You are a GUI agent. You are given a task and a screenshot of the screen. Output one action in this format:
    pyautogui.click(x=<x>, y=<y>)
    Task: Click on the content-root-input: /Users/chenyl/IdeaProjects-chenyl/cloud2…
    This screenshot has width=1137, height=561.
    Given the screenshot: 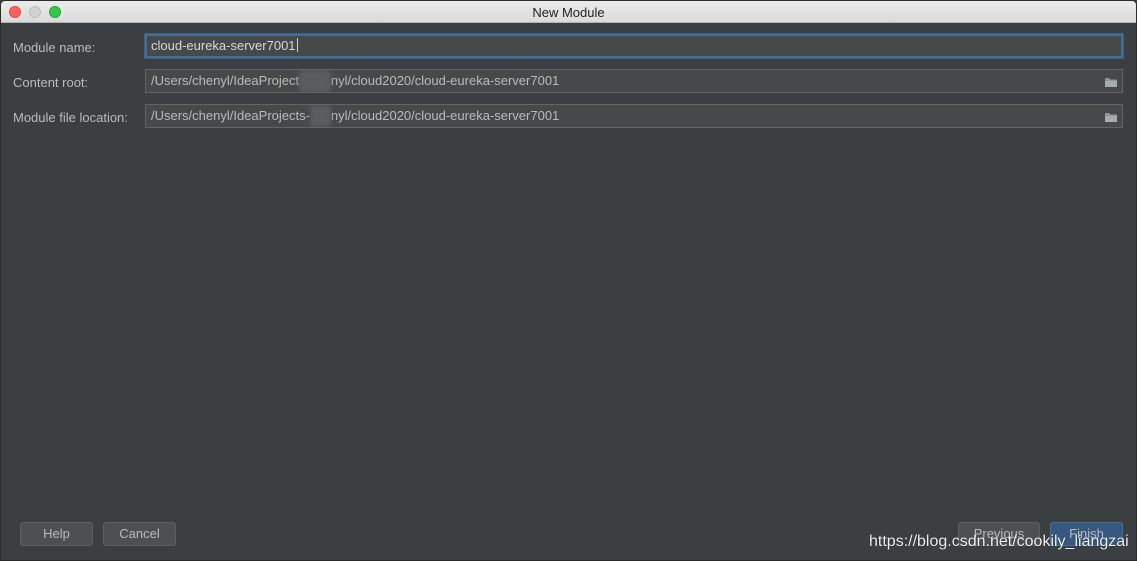 What is the action you would take?
    pyautogui.click(x=634, y=81)
    